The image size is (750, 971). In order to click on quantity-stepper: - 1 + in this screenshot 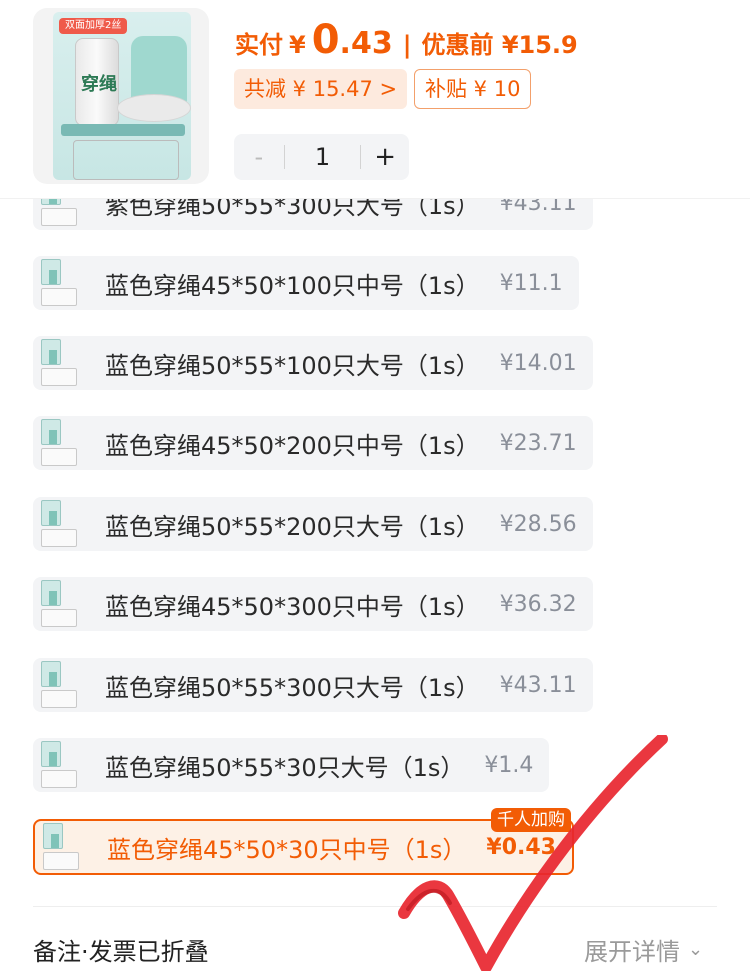, I will do `click(321, 157)`.